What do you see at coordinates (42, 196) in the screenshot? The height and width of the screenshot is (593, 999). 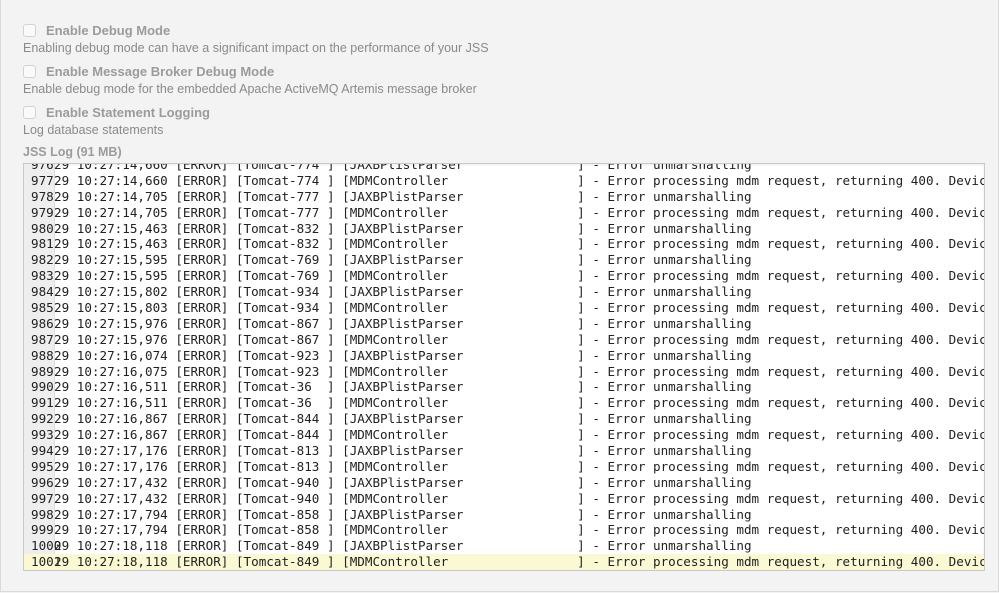 I see `log-line-number: 978` at bounding box center [42, 196].